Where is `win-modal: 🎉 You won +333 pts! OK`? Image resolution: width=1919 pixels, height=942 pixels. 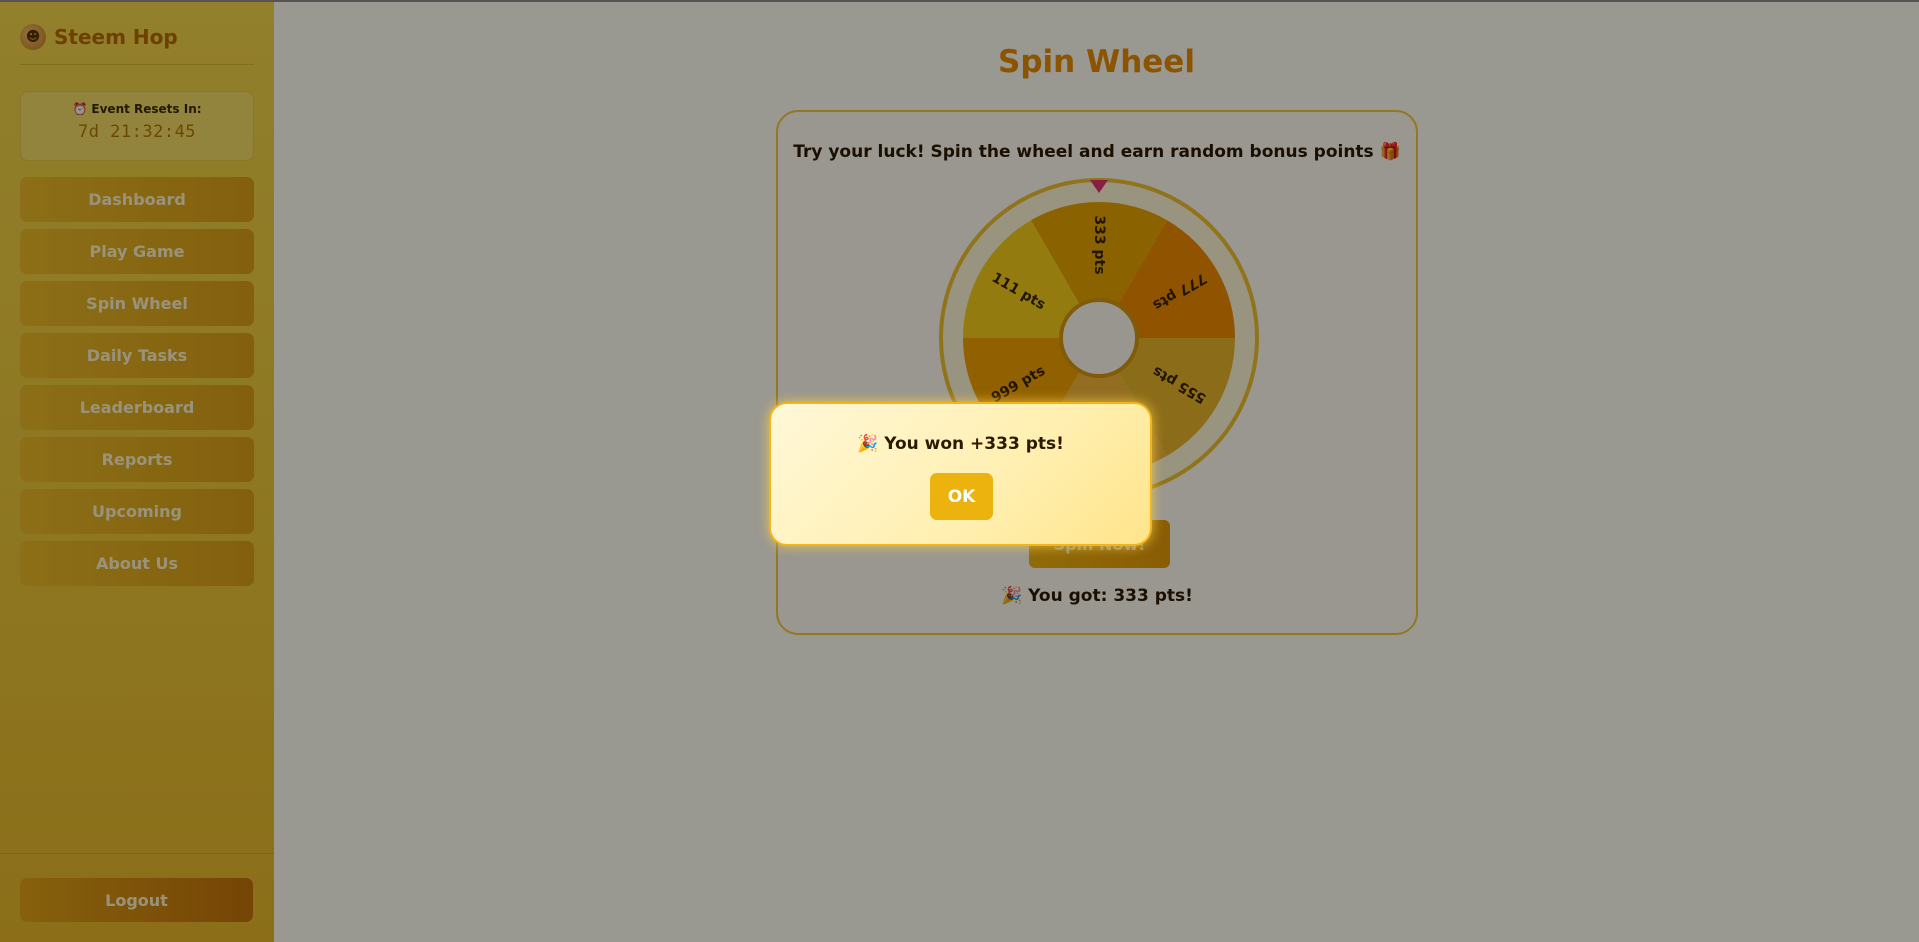 win-modal: 🎉 You won +333 pts! OK is located at coordinates (960, 474).